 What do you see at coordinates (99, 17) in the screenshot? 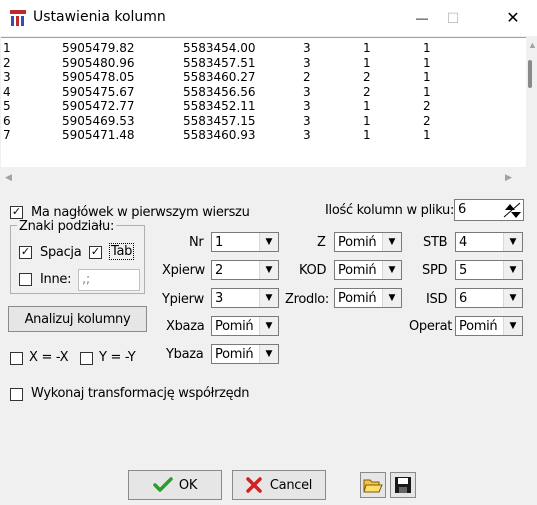
I see `window-title: Ustawienia kolumn` at bounding box center [99, 17].